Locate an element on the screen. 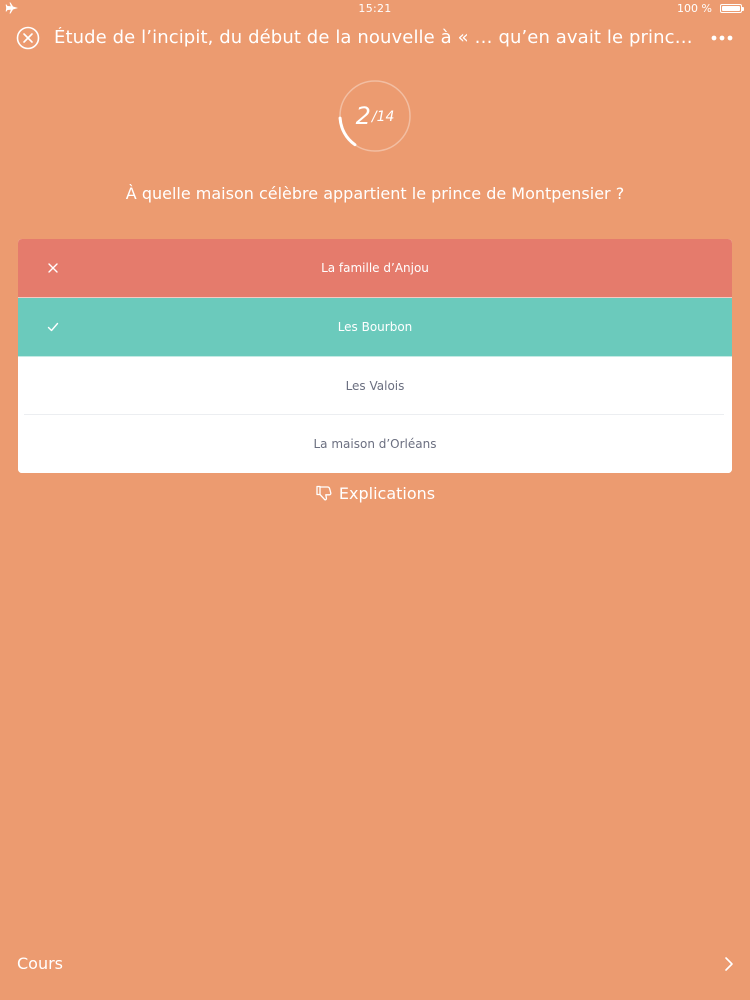 This screenshot has width=750, height=1000. answer-label: La famille d’Anjou is located at coordinates (375, 268).